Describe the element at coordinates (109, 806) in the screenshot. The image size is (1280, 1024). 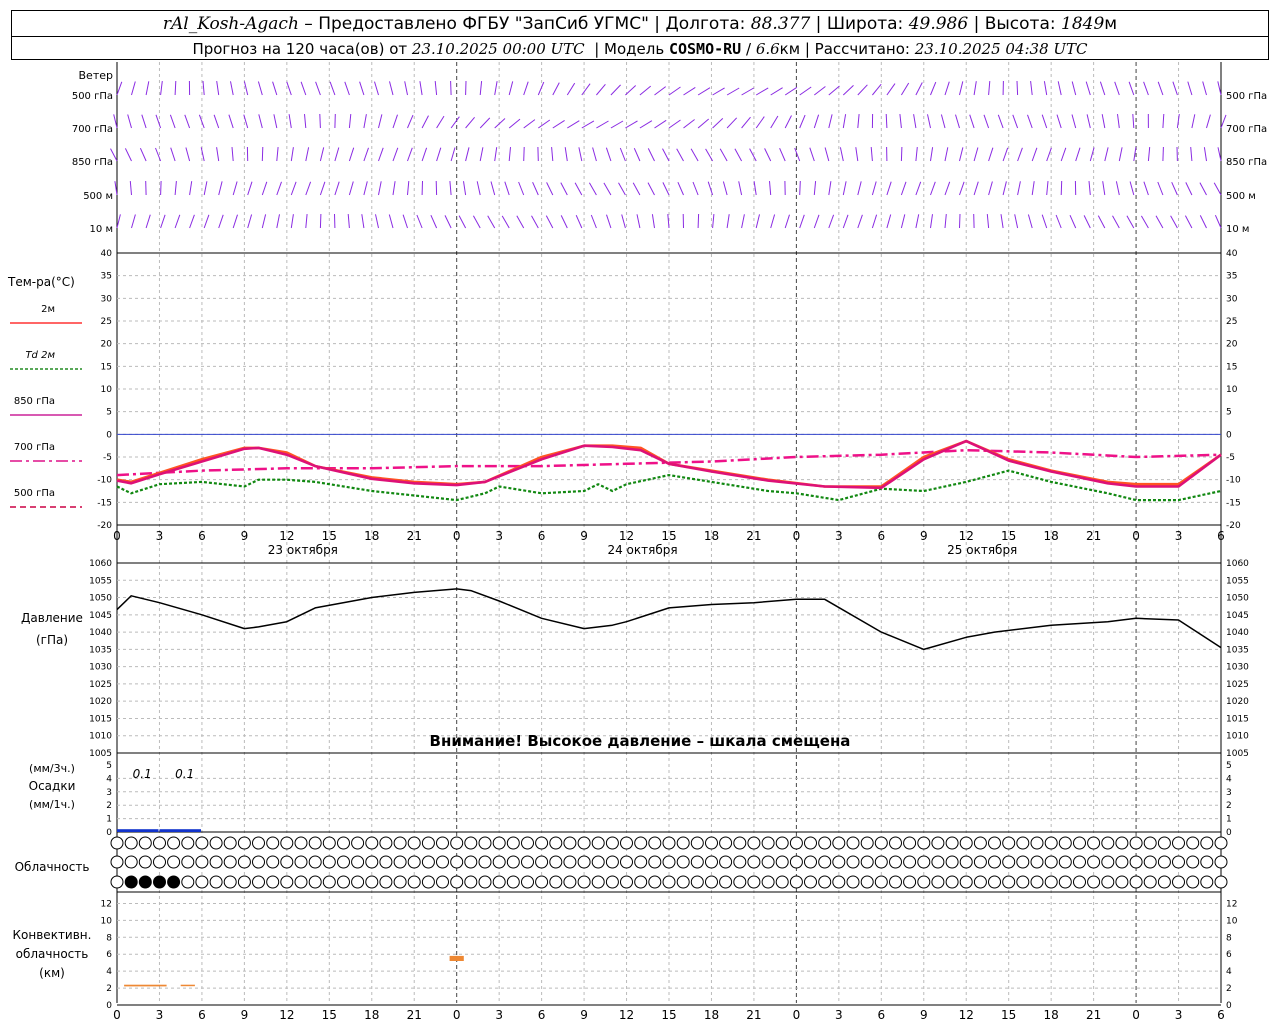
I see `precip-tick-left: 2` at that location.